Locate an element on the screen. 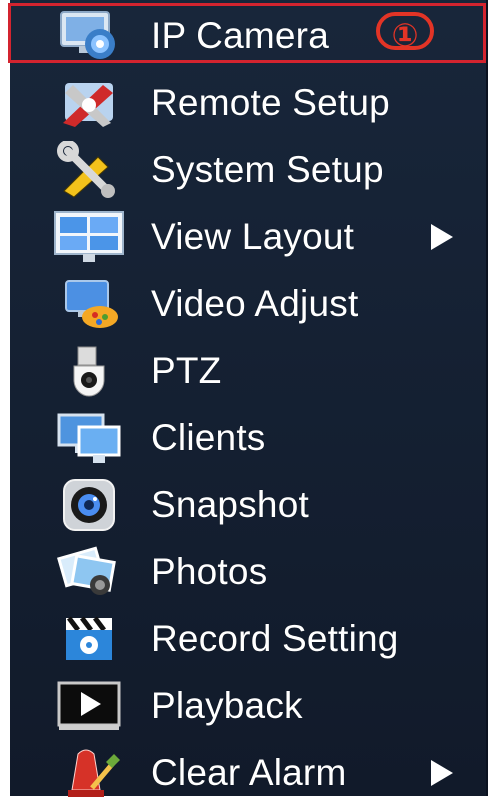 This screenshot has height=806, width=490. view-layout-icon is located at coordinates (89, 237).